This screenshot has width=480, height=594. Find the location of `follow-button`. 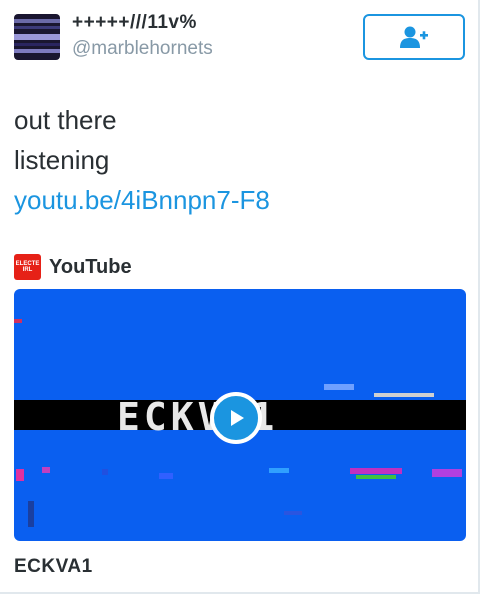

follow-button is located at coordinates (414, 37).